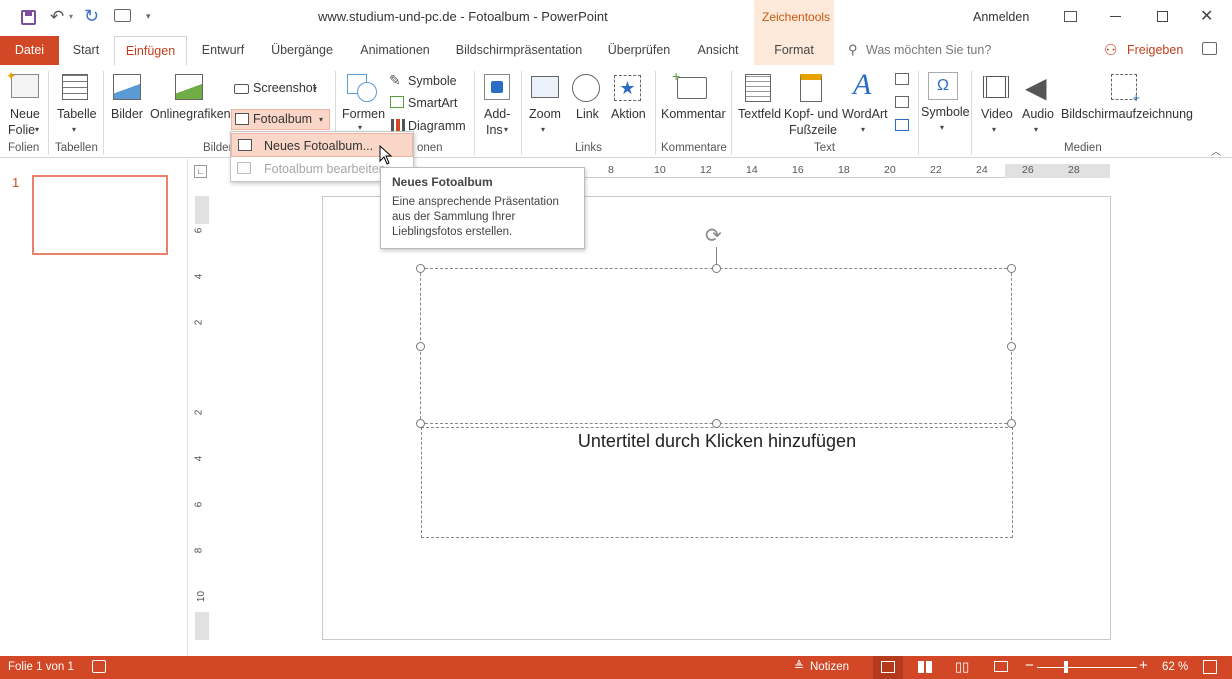  What do you see at coordinates (127, 87) in the screenshot?
I see `pictures-icon` at bounding box center [127, 87].